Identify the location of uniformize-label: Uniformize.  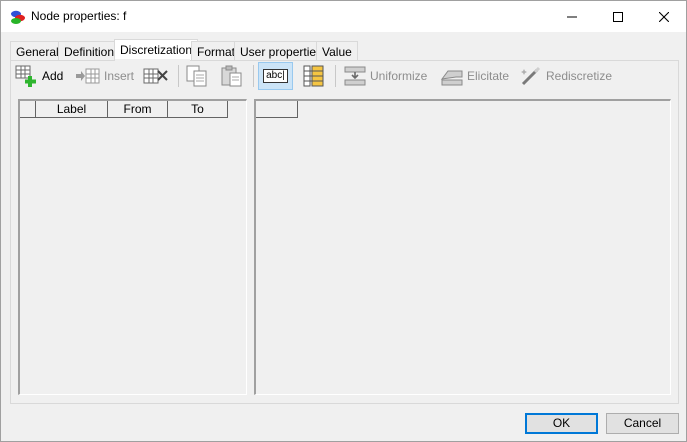
(399, 76).